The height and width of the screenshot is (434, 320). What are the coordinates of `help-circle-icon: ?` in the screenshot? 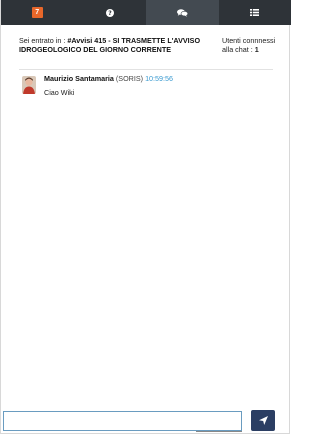 It's located at (109, 12).